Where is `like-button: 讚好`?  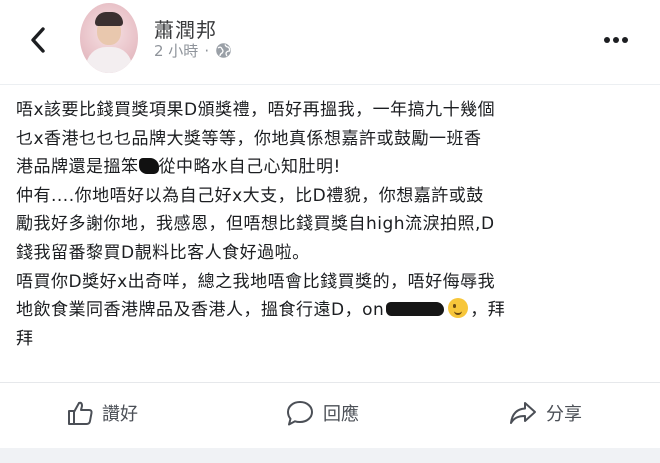
like-button: 讚好 is located at coordinates (102, 413).